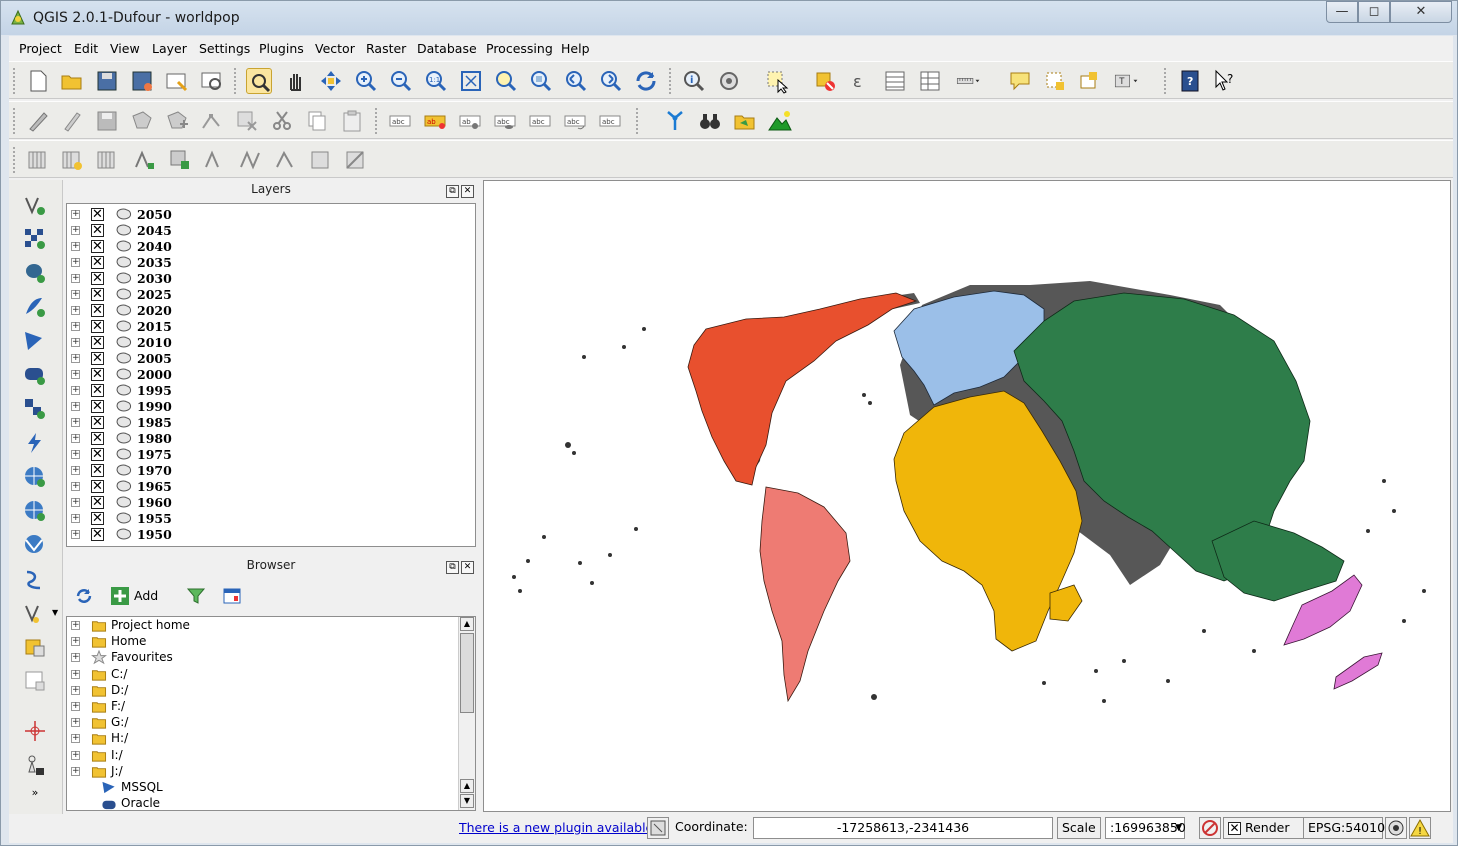  I want to click on layer-row: + ✕ 1985, so click(261, 423).